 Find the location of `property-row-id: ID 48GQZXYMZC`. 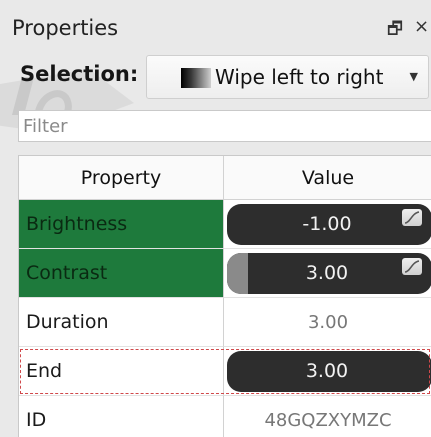

property-row-id: ID 48GQZXYMZC is located at coordinates (225, 416).